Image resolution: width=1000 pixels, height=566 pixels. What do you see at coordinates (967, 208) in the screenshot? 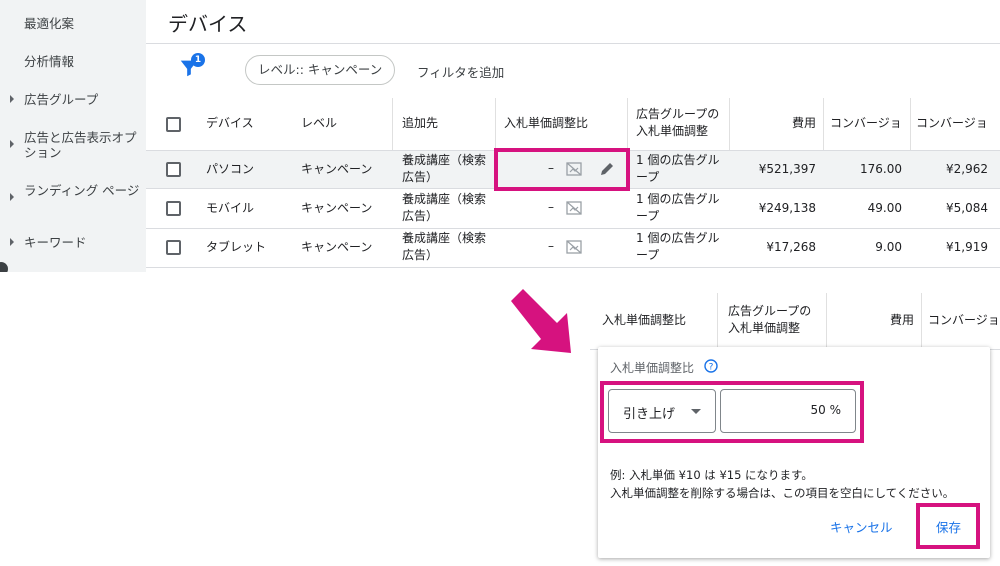
I see `cell-cost-per-conversion: ¥5,084` at bounding box center [967, 208].